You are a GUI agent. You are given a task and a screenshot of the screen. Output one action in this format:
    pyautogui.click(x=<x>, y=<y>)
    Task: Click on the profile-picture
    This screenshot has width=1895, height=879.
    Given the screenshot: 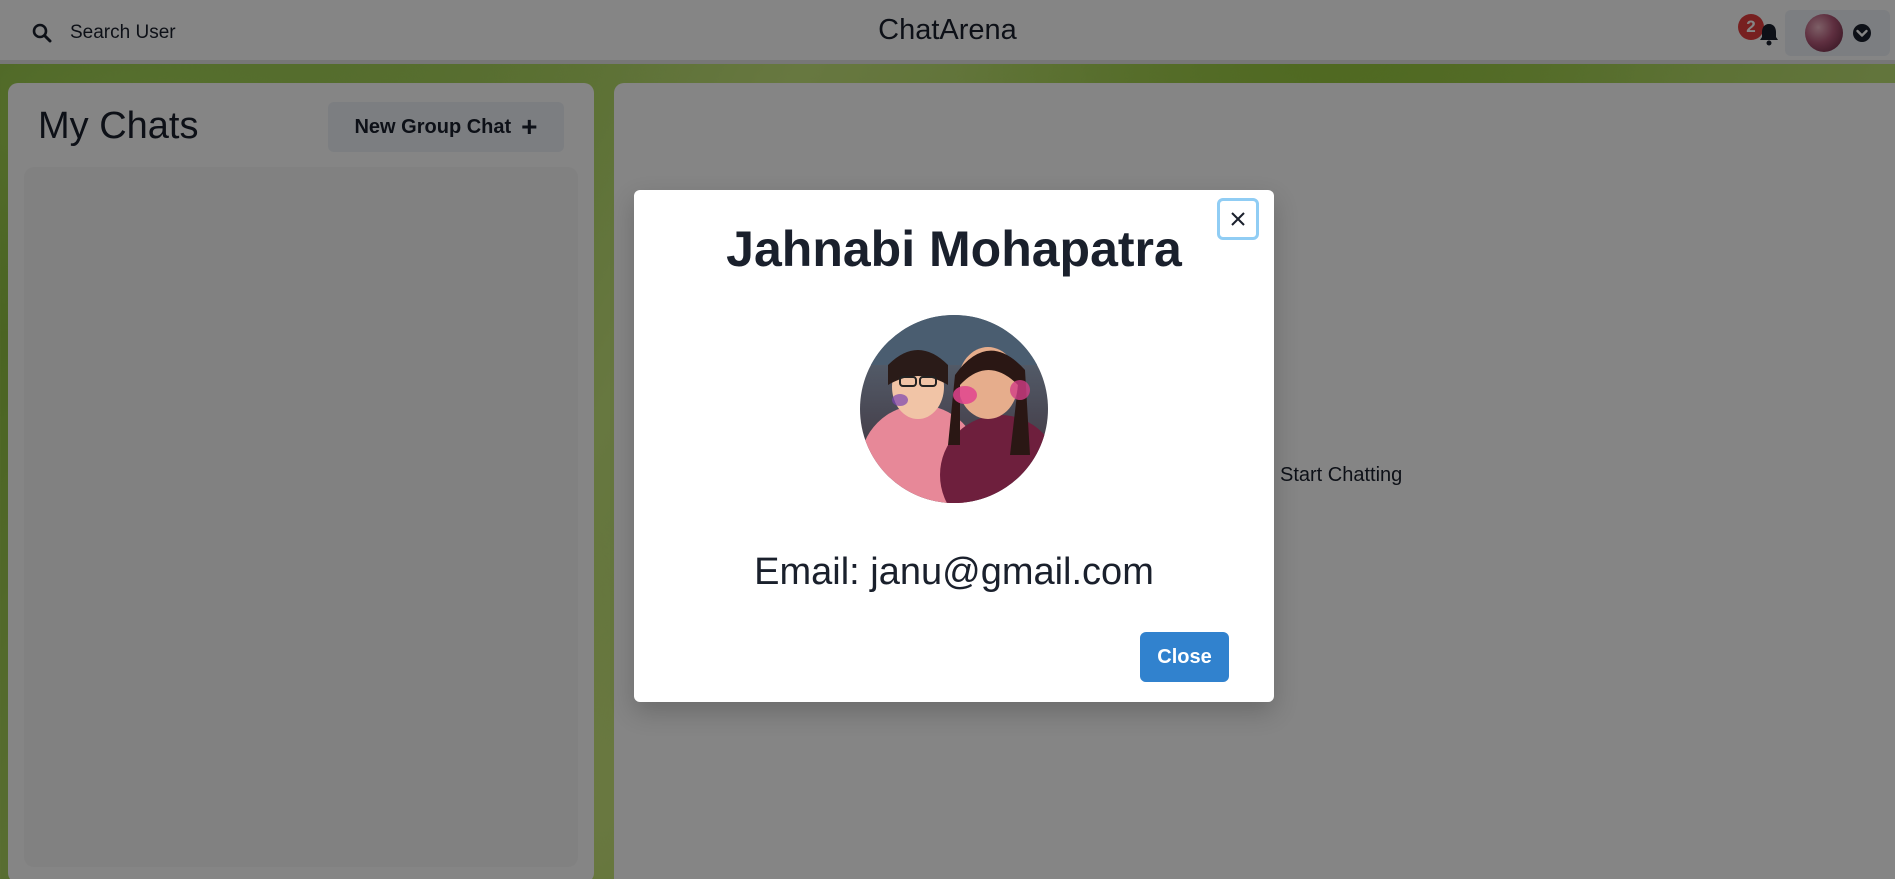 What is the action you would take?
    pyautogui.click(x=954, y=409)
    